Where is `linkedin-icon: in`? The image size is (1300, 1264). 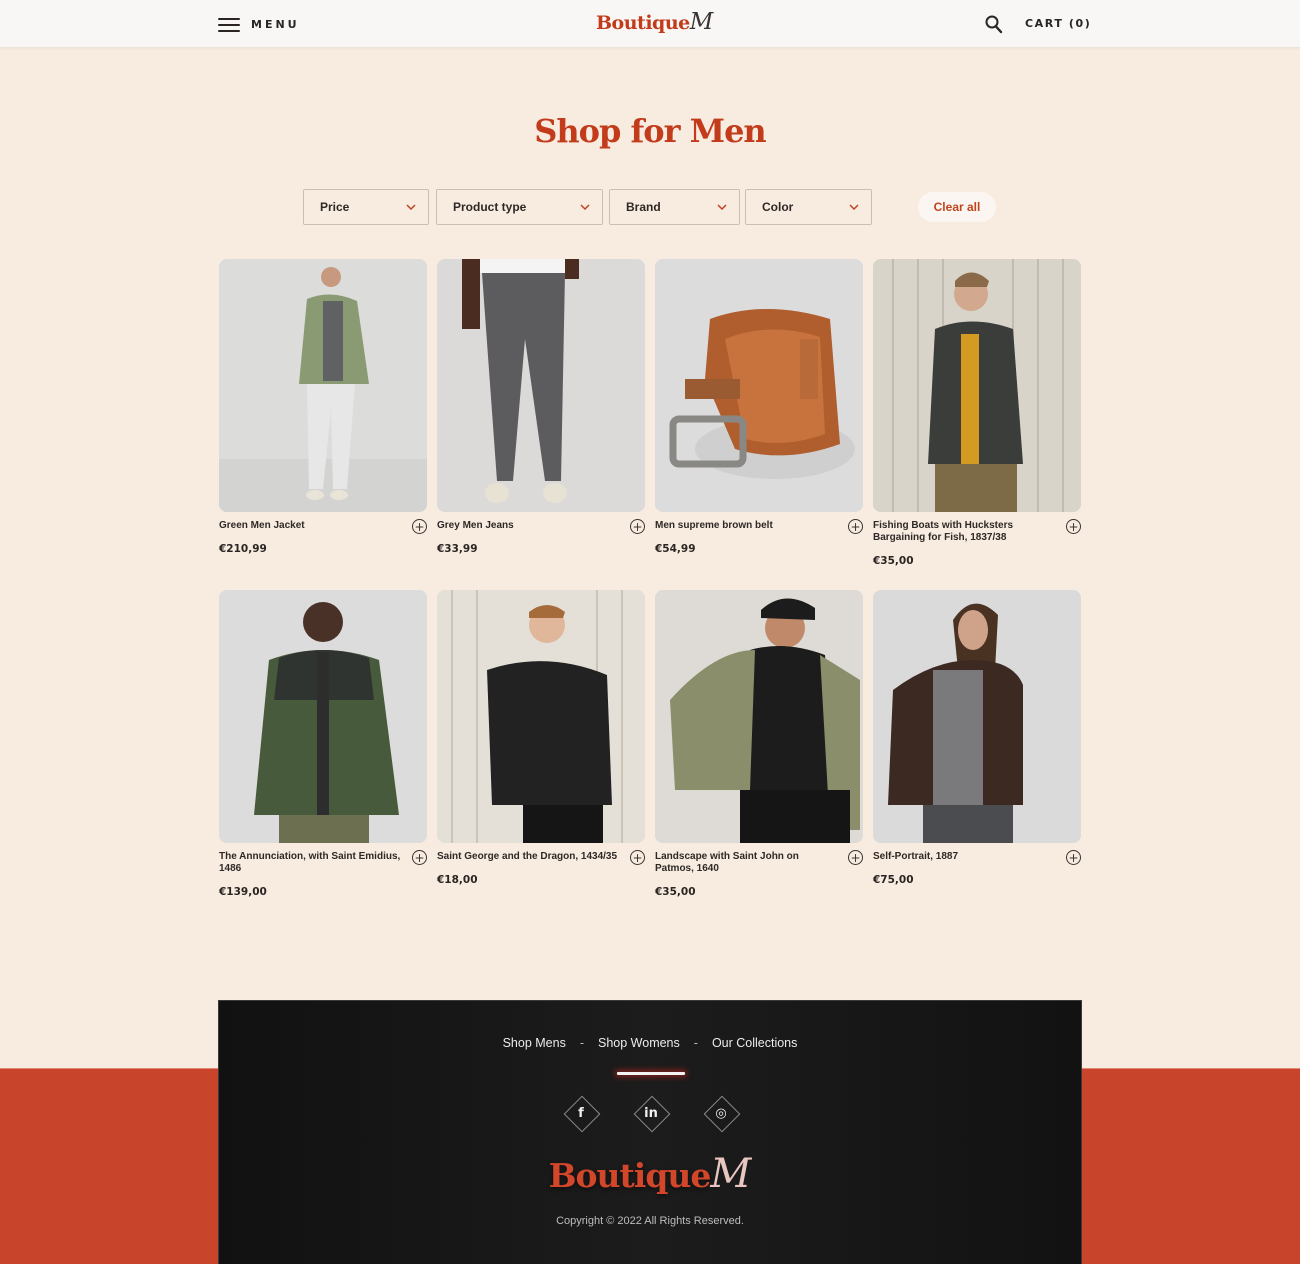 linkedin-icon: in is located at coordinates (651, 1113).